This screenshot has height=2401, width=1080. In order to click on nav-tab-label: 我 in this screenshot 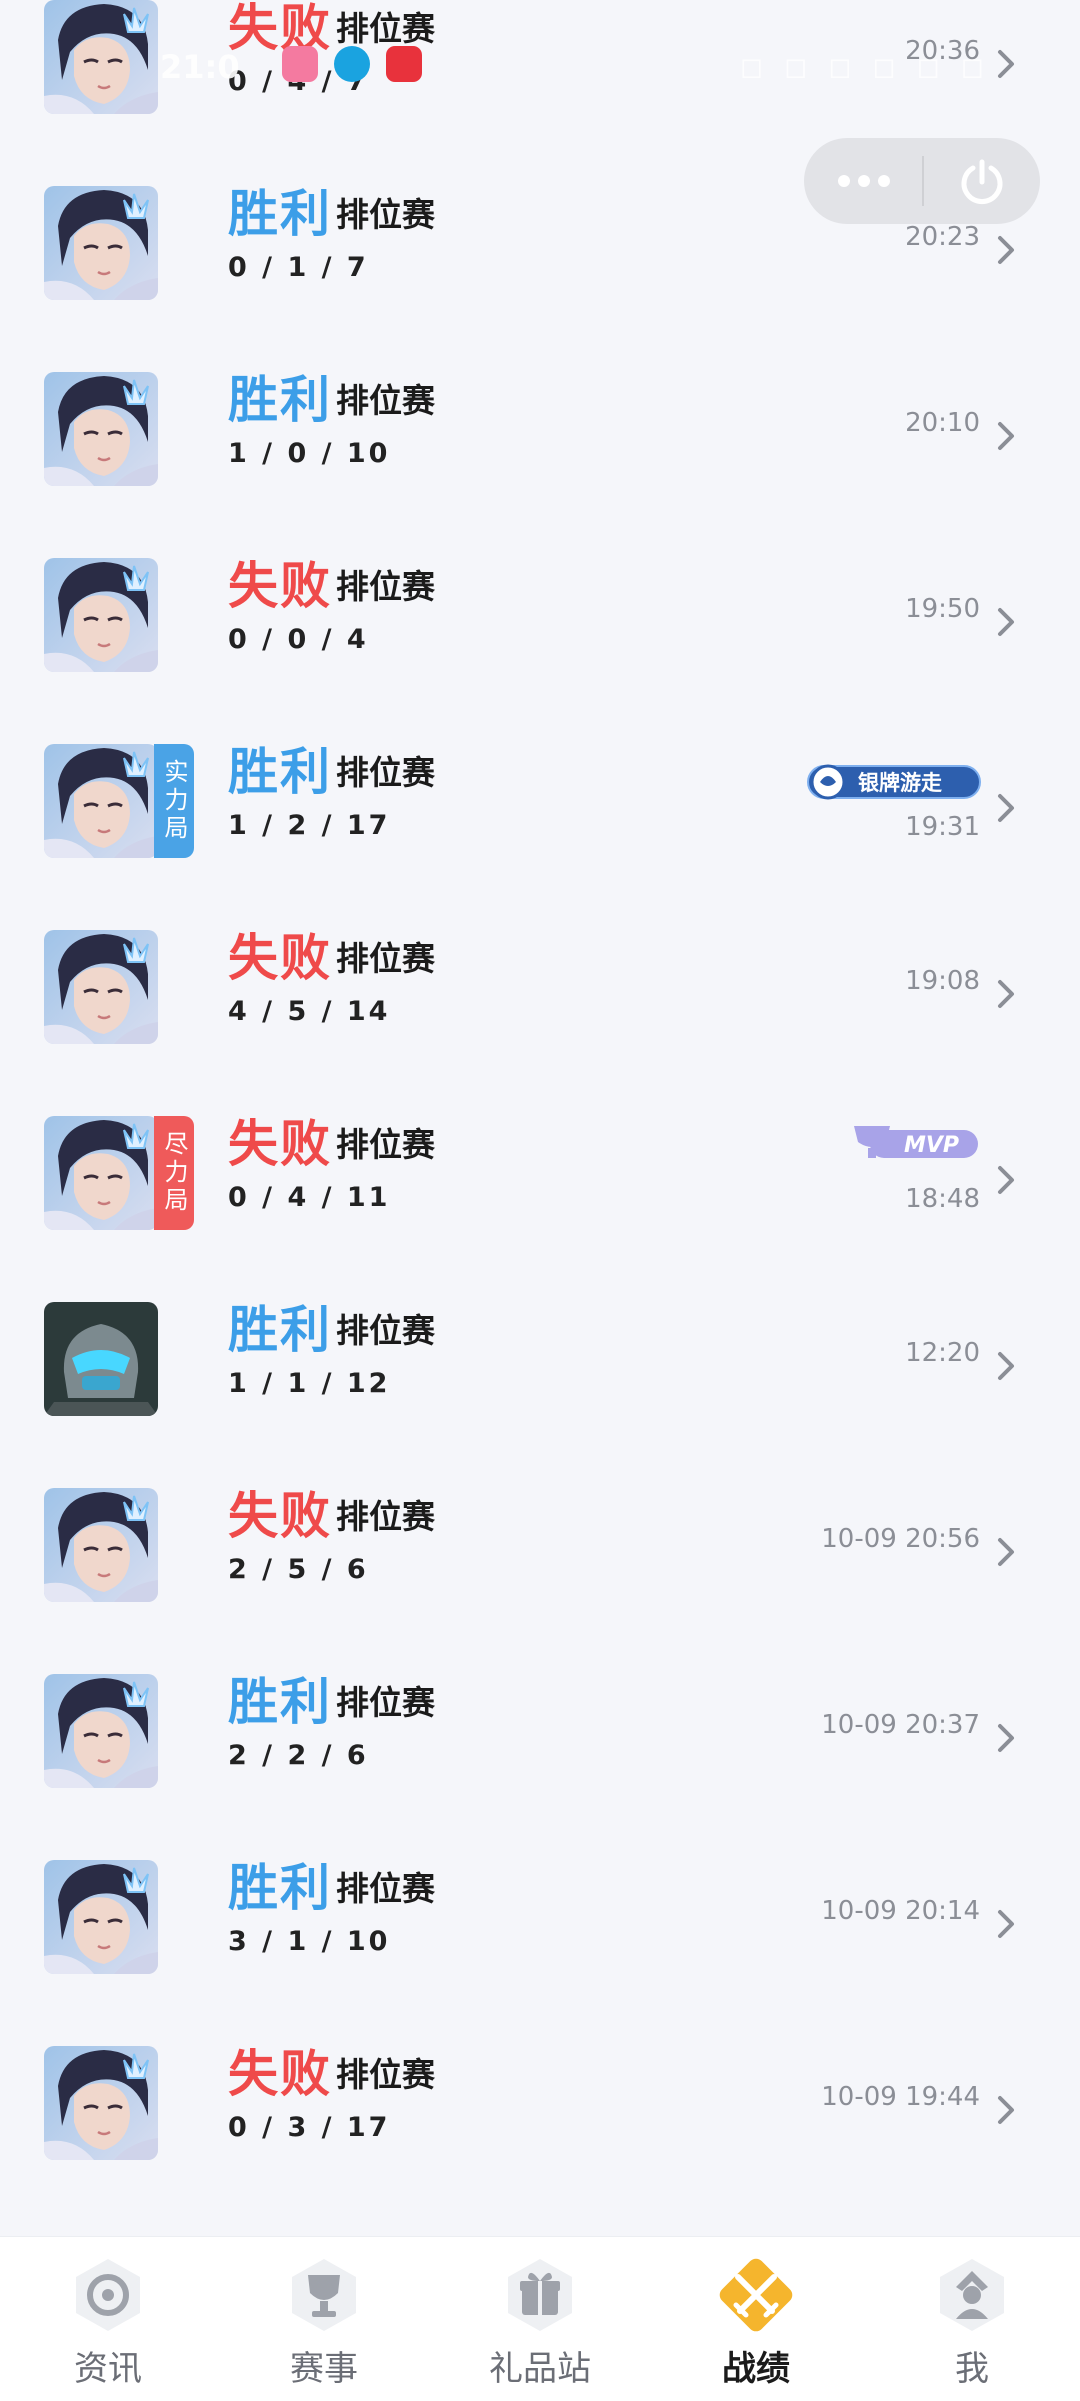, I will do `click(972, 2369)`.